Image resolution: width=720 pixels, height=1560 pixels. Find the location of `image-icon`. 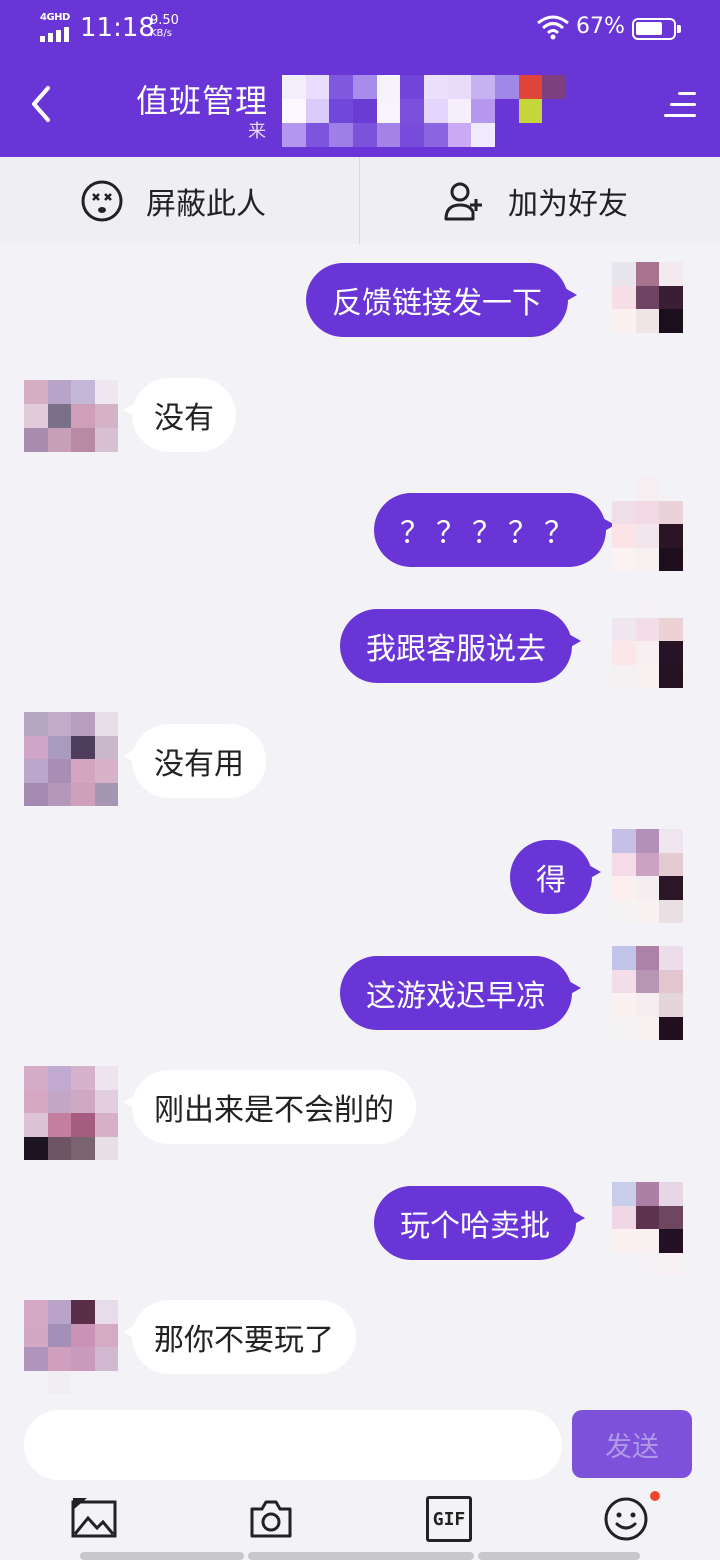

image-icon is located at coordinates (94, 1519).